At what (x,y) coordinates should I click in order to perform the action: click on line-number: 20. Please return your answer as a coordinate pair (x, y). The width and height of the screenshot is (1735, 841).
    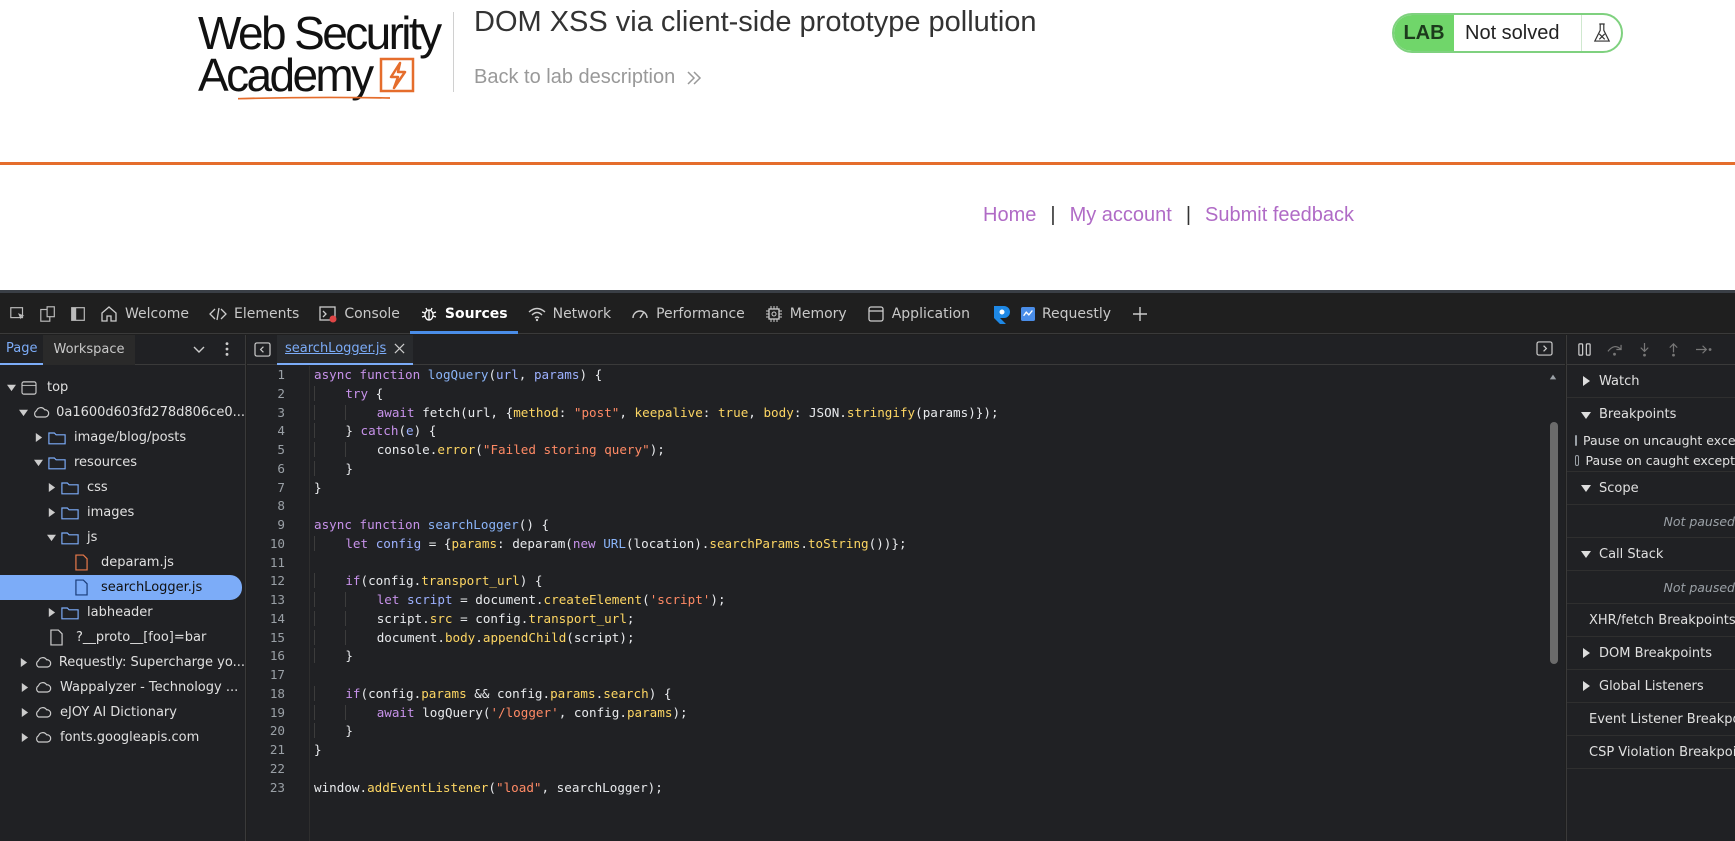
    Looking at the image, I should click on (277, 731).